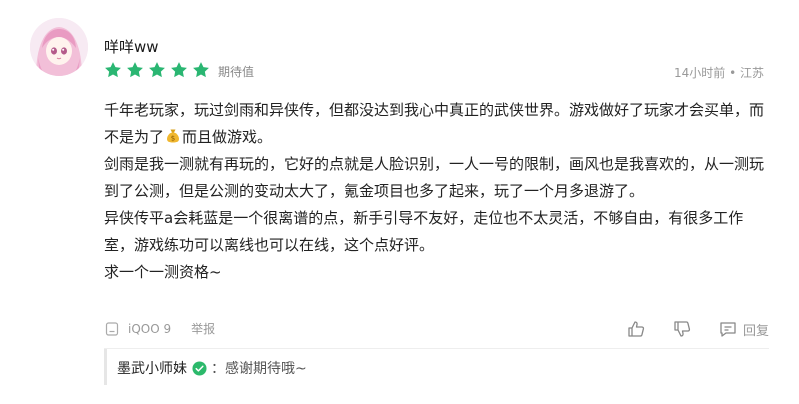 The width and height of the screenshot is (799, 404). I want to click on avatar-image, so click(59, 47).